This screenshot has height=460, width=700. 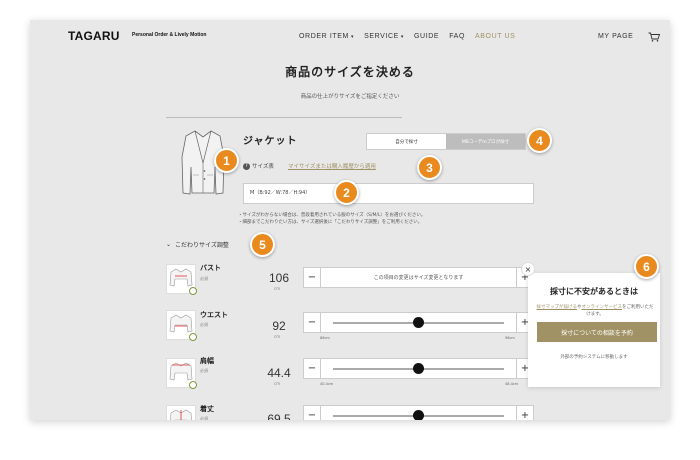 I want to click on bust-stepper: − この項目の変更はサイズ変更となります +, so click(x=418, y=277).